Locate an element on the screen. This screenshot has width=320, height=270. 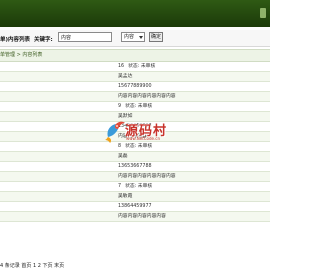
top-header-bar is located at coordinates (135, 13).